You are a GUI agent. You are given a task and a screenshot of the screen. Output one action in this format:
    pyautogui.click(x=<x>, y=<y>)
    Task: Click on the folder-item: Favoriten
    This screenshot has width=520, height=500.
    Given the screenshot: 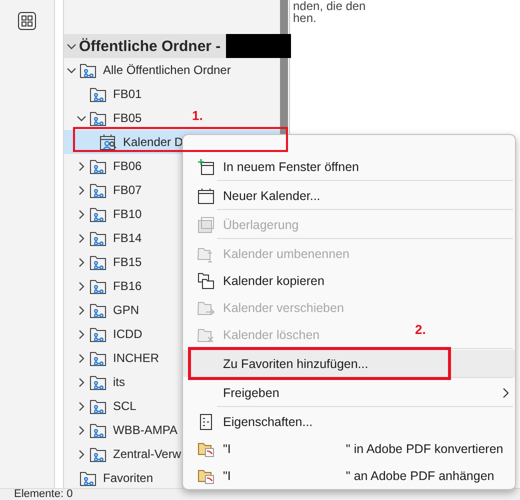 What is the action you would take?
    pyautogui.click(x=111, y=478)
    